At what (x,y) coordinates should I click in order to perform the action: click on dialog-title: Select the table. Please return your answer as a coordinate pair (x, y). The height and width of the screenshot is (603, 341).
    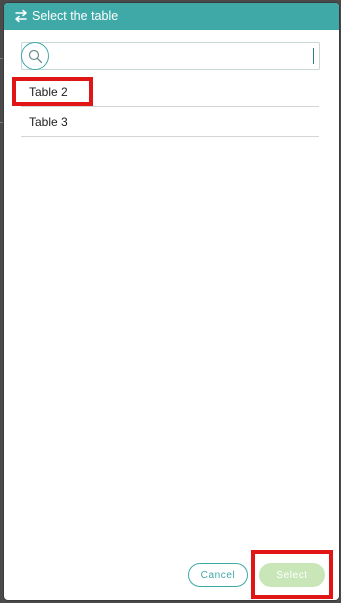
    Looking at the image, I should click on (75, 16).